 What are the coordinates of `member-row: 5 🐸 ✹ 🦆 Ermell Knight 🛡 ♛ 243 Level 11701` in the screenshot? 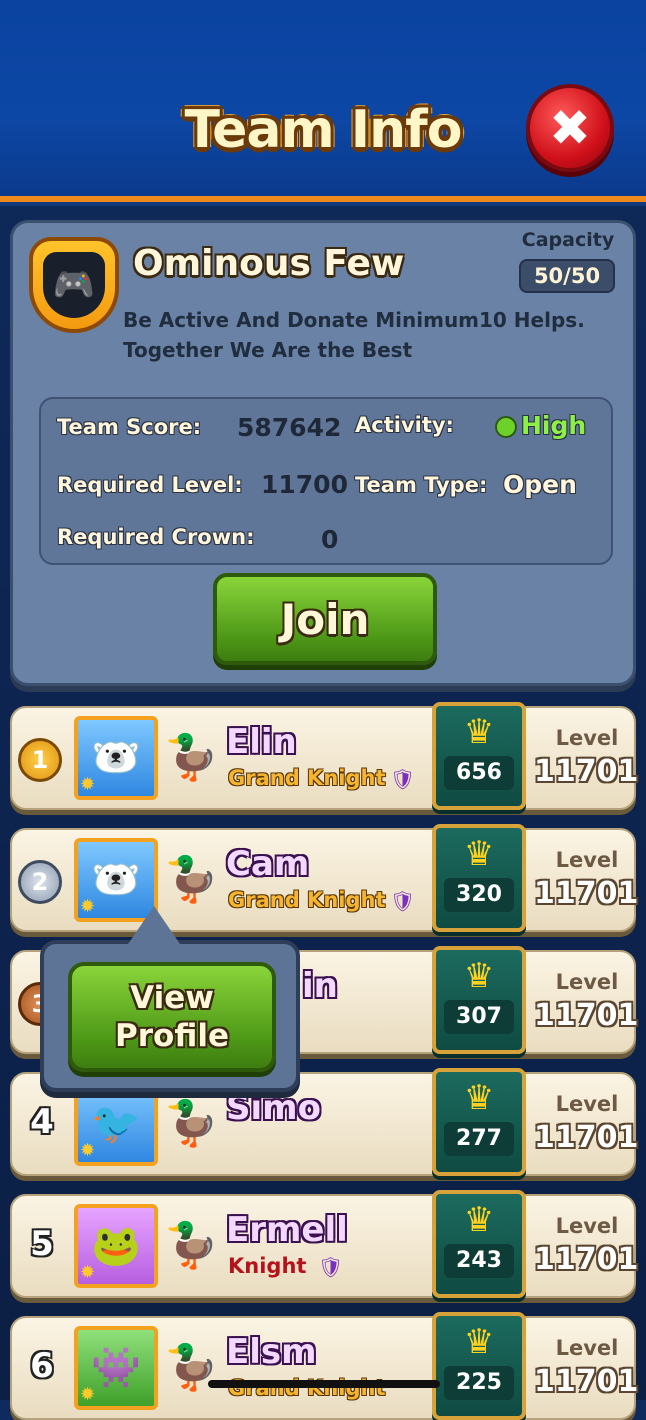 It's located at (324, 1244).